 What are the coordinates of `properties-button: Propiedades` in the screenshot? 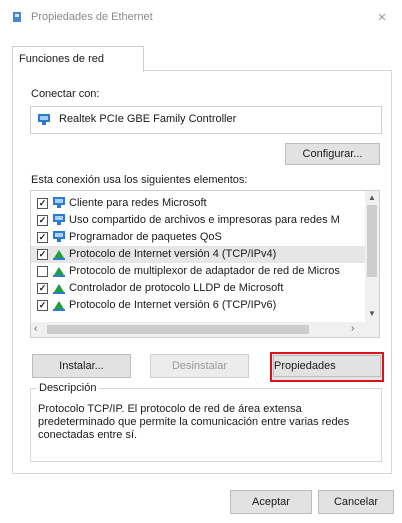 It's located at (327, 367).